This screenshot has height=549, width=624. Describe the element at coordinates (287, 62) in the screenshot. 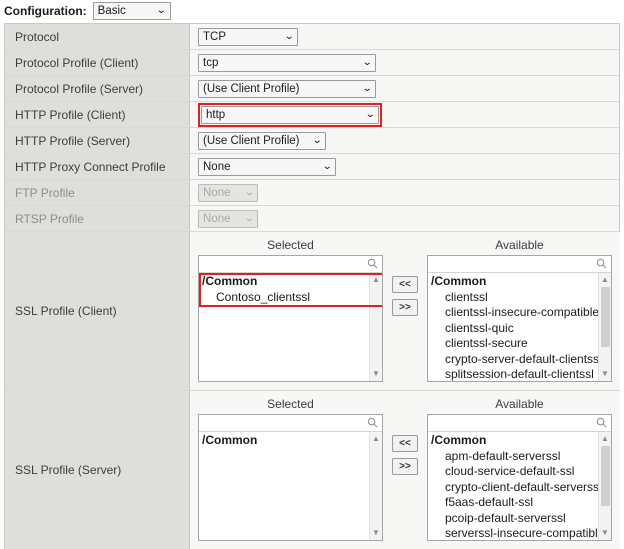

I see `protocol-profile-client-select: tcp ⌄` at that location.